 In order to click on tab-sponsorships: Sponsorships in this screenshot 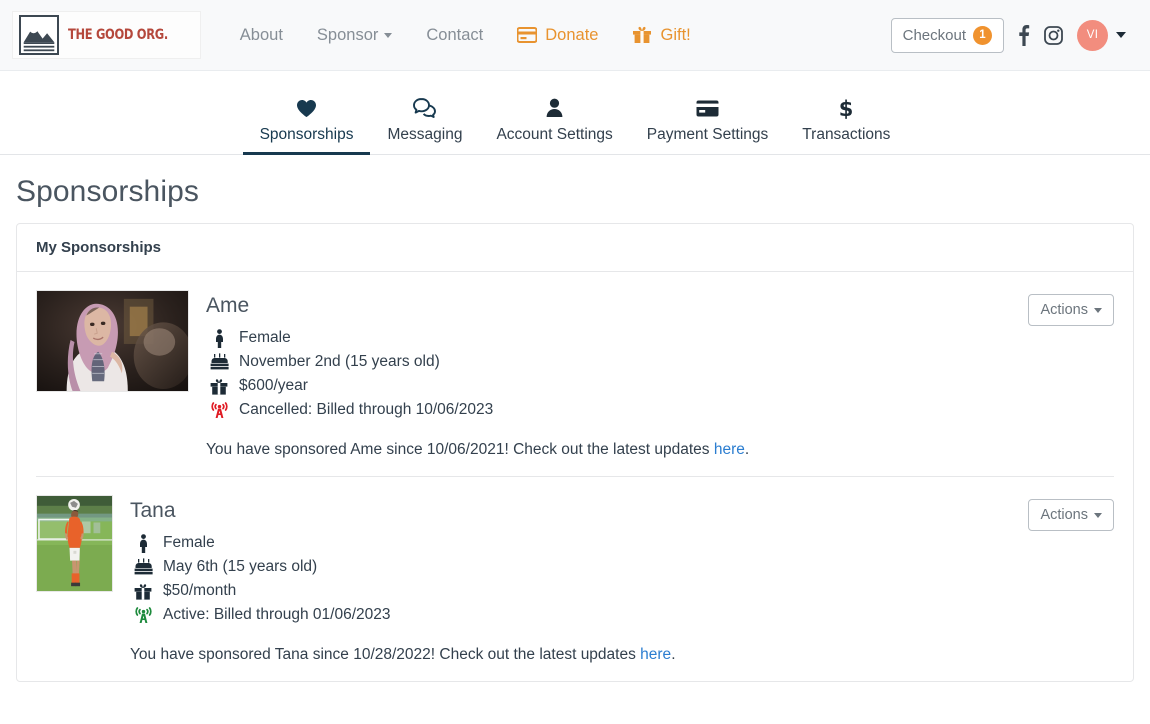, I will do `click(306, 126)`.